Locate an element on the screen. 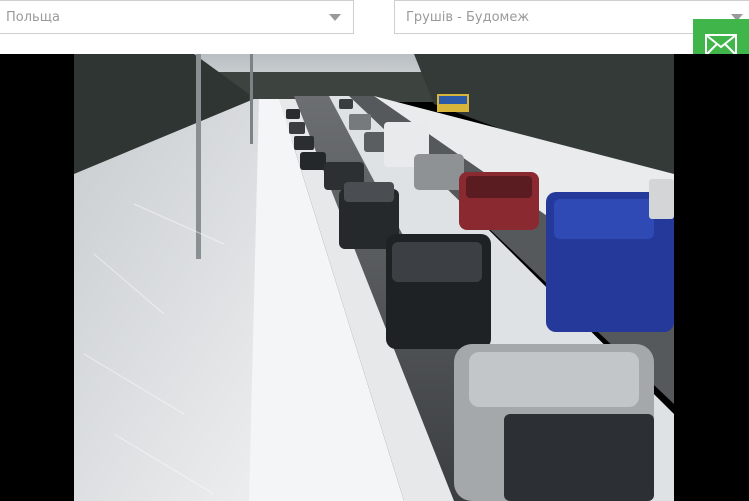 The image size is (749, 501). country-select-value: Польща is located at coordinates (33, 17).